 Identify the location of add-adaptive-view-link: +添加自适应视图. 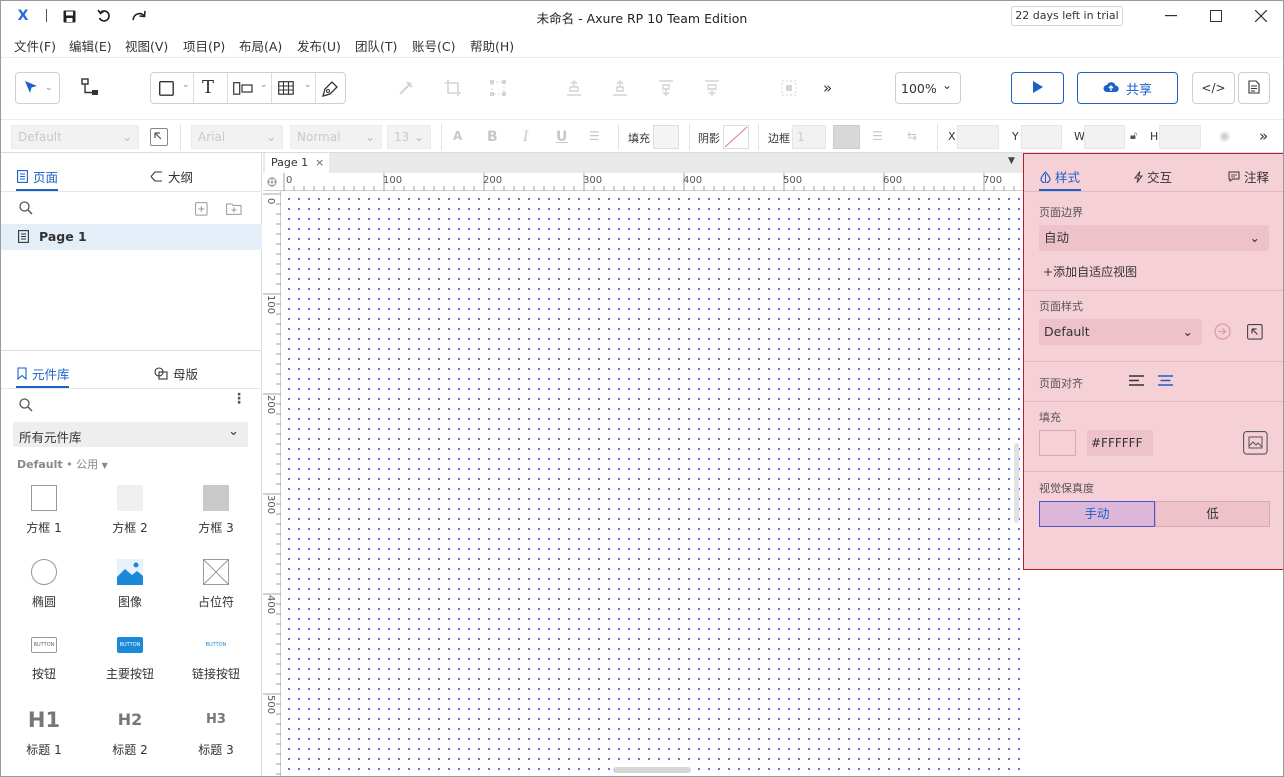
(1090, 271).